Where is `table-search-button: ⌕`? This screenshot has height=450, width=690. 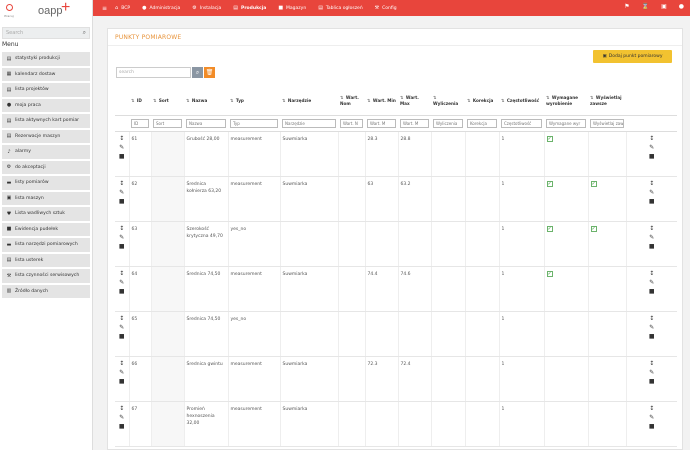 table-search-button: ⌕ is located at coordinates (197, 72).